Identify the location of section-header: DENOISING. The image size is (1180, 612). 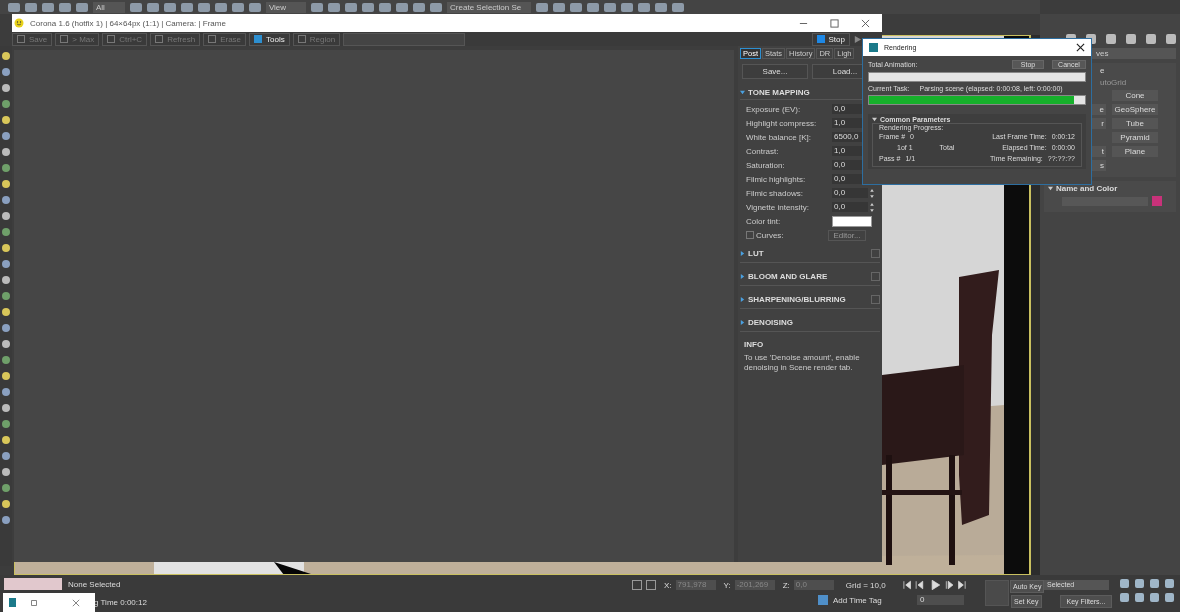
(770, 322).